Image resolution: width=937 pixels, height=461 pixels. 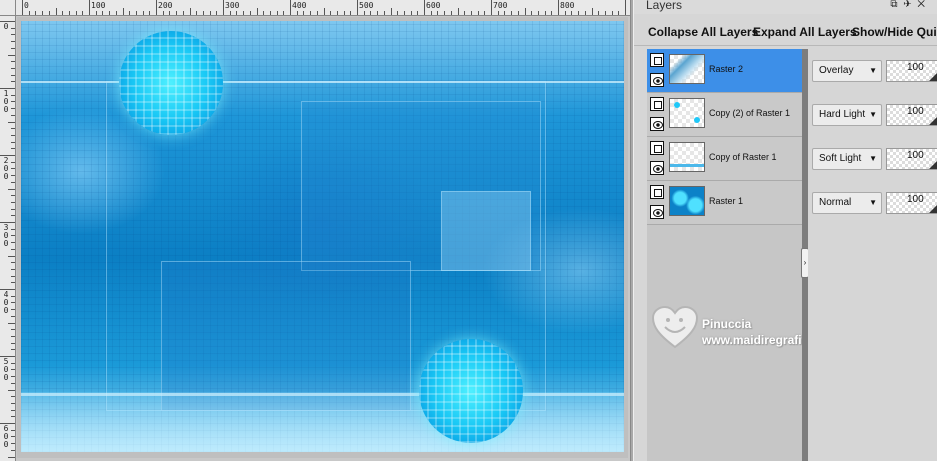 I want to click on close-icon: ✕, so click(x=924, y=5).